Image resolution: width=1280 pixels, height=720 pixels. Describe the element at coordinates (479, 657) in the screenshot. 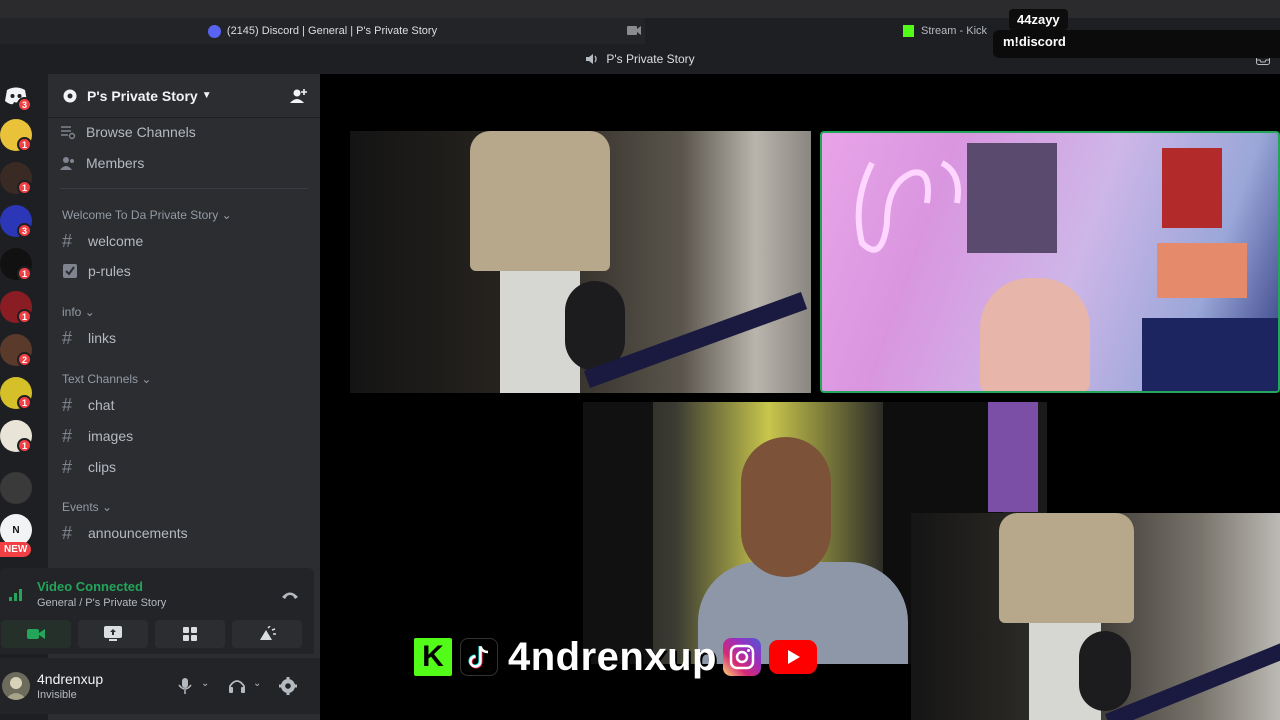

I see `tiktok-icon` at that location.